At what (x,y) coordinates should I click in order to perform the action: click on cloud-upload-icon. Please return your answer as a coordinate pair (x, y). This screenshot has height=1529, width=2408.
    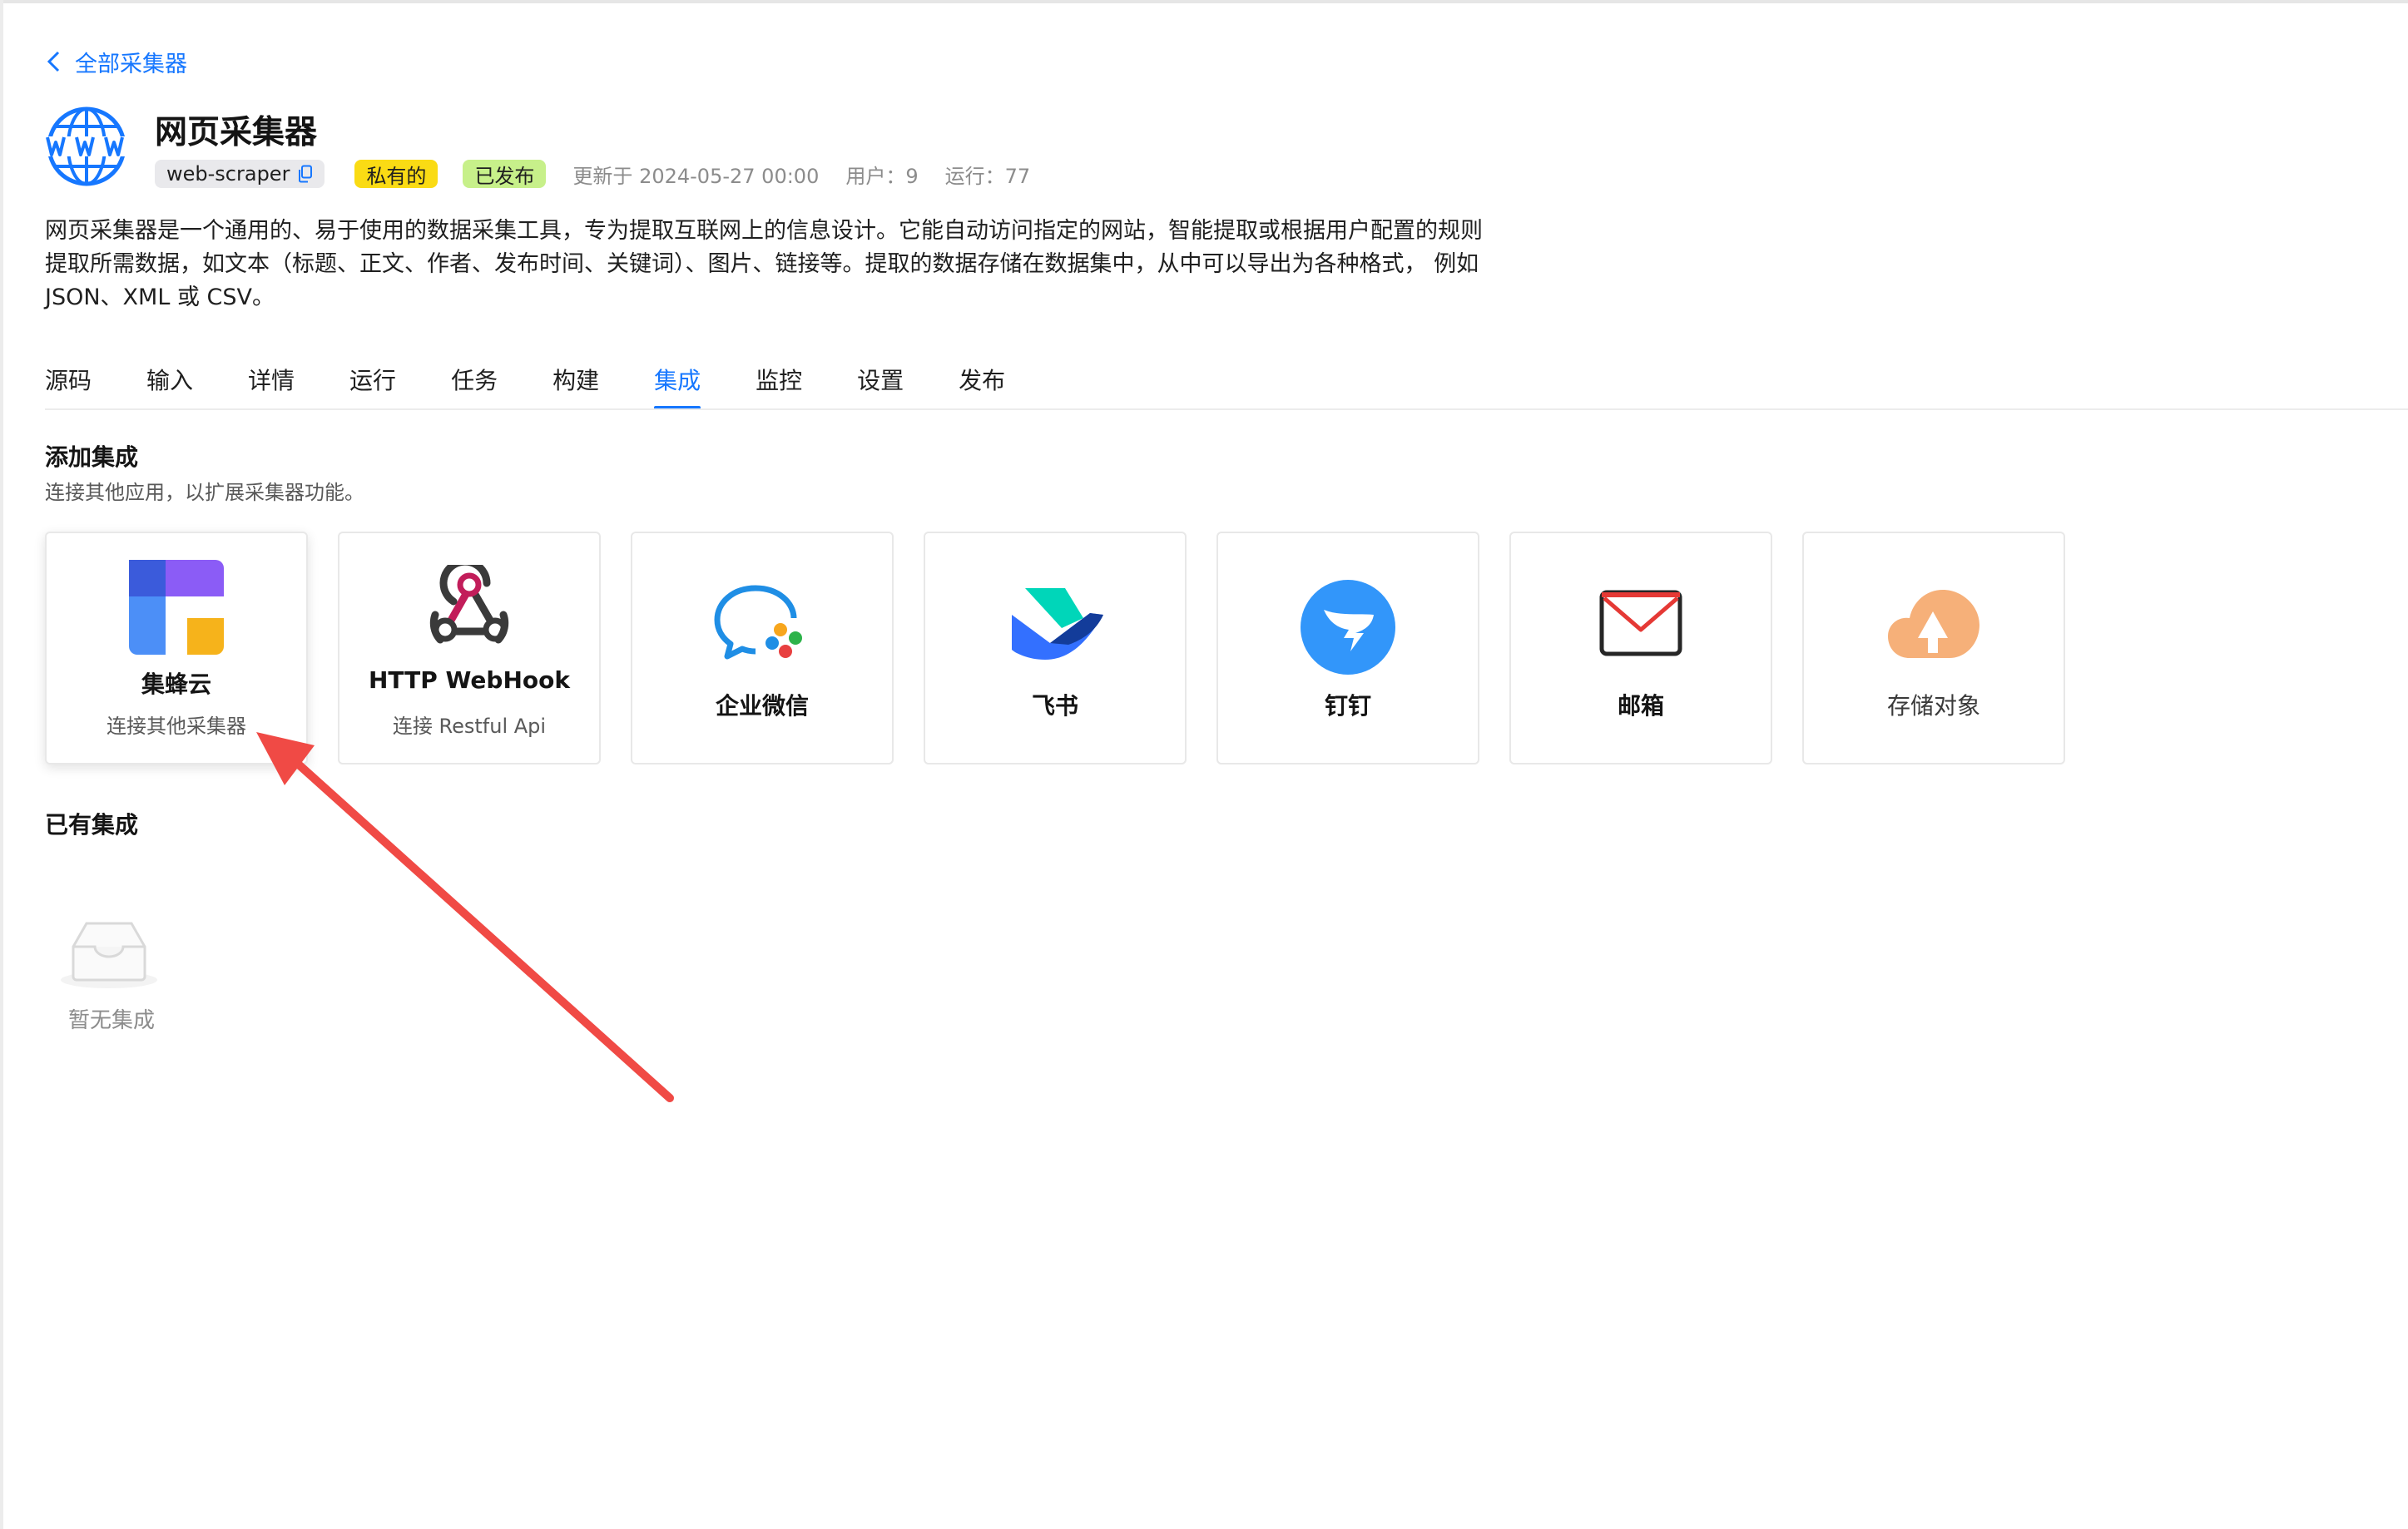
    Looking at the image, I should click on (1934, 624).